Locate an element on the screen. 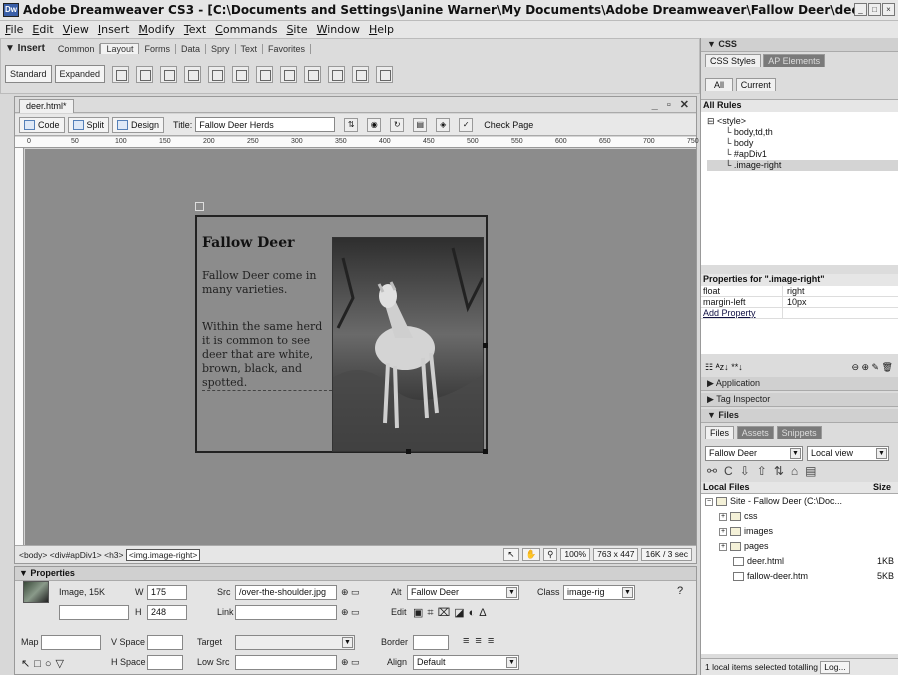  table-icon is located at coordinates (121, 74).